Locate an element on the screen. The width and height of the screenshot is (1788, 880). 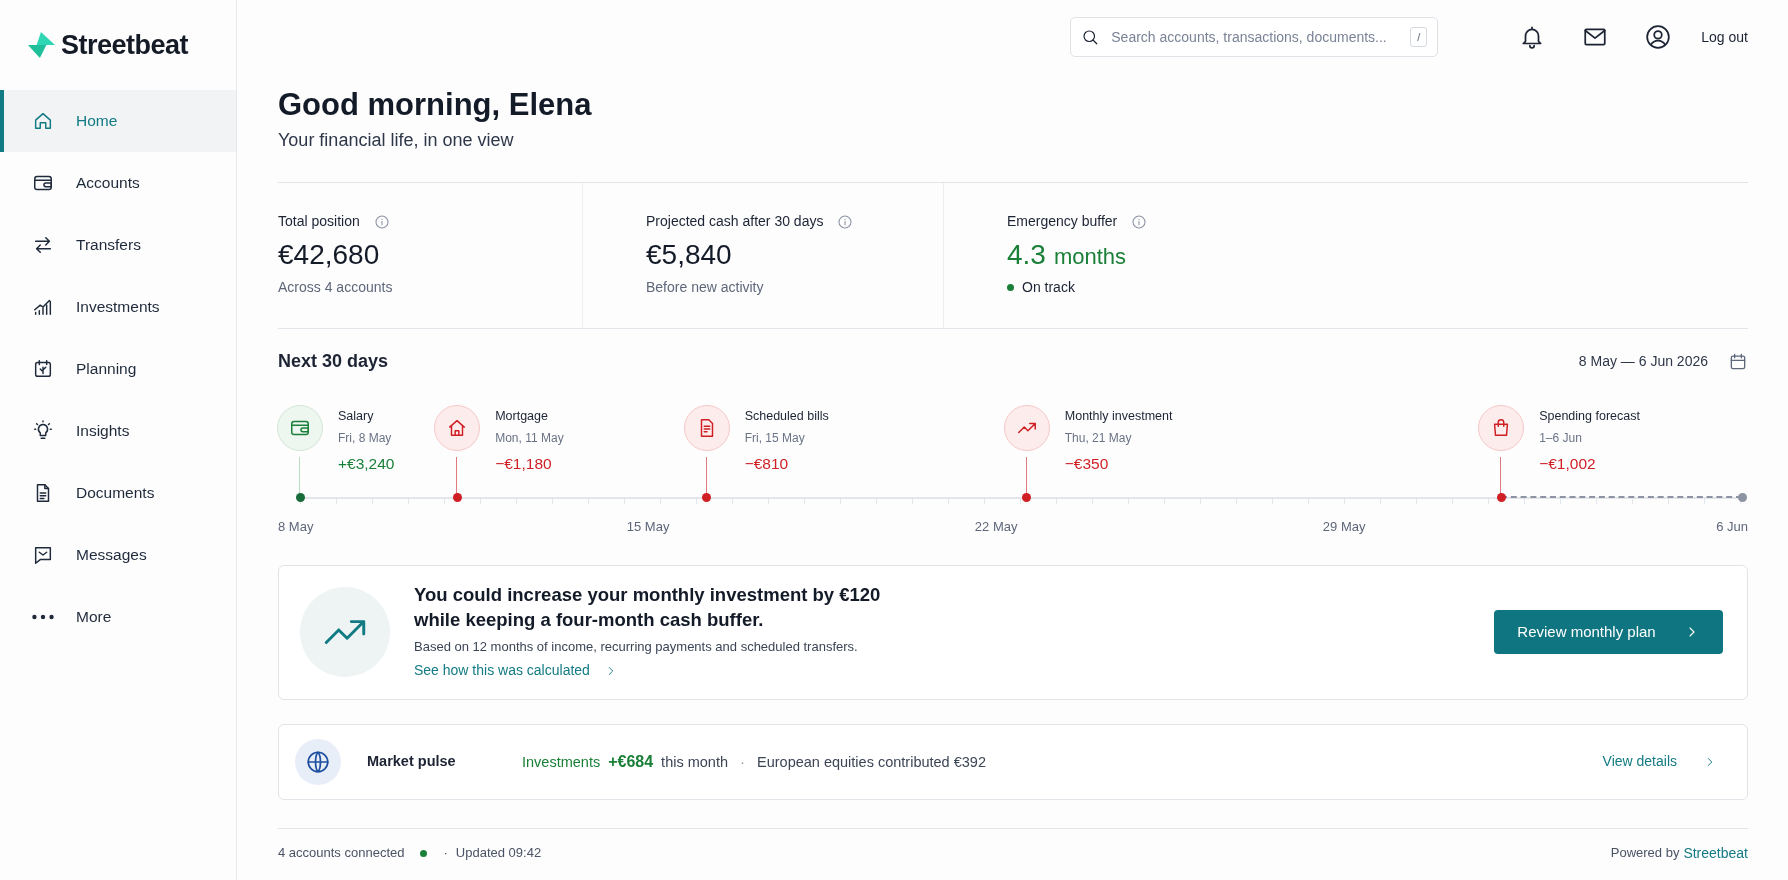
sidebar-item: More is located at coordinates (118, 617).